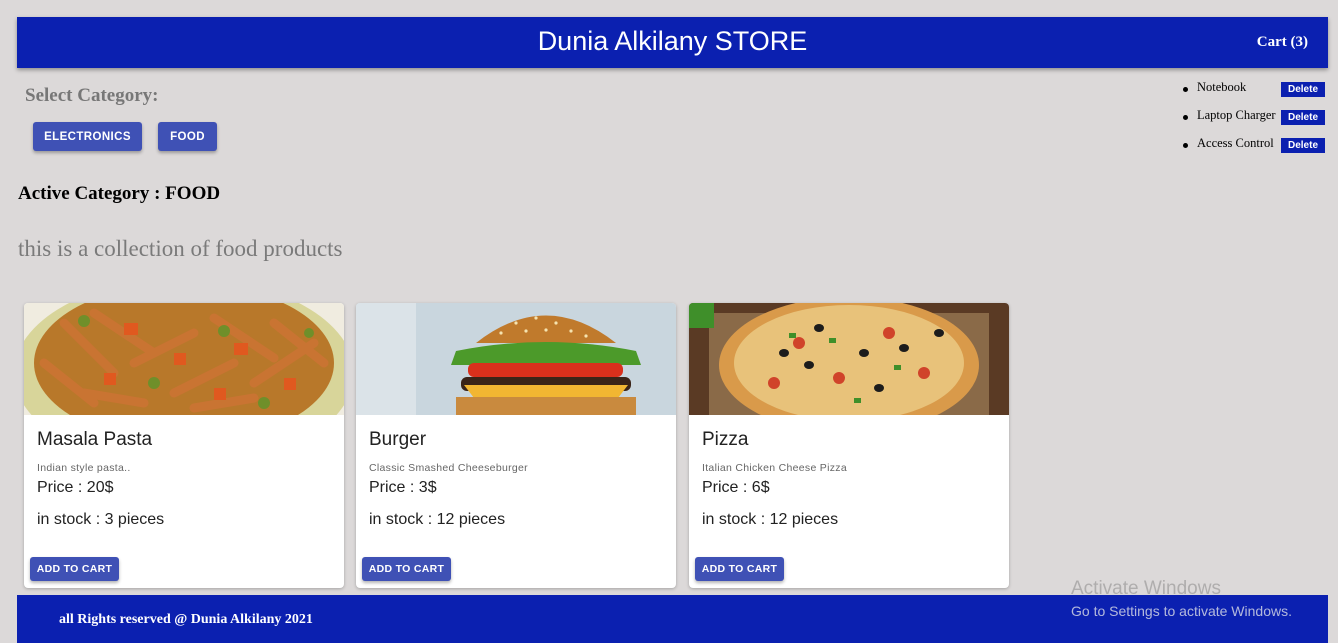 This screenshot has height=643, width=1338. What do you see at coordinates (75, 487) in the screenshot?
I see `product-price: Price : 20$` at bounding box center [75, 487].